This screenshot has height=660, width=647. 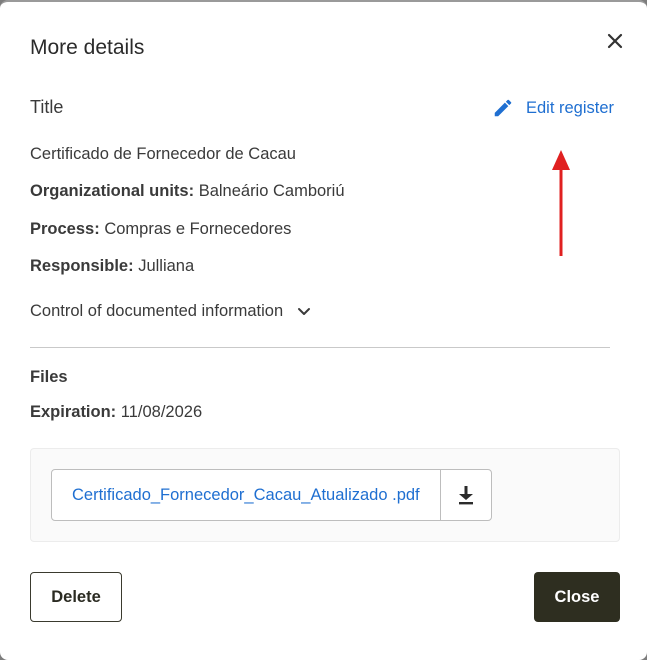 I want to click on responsible-label: Responsible:, so click(x=82, y=266).